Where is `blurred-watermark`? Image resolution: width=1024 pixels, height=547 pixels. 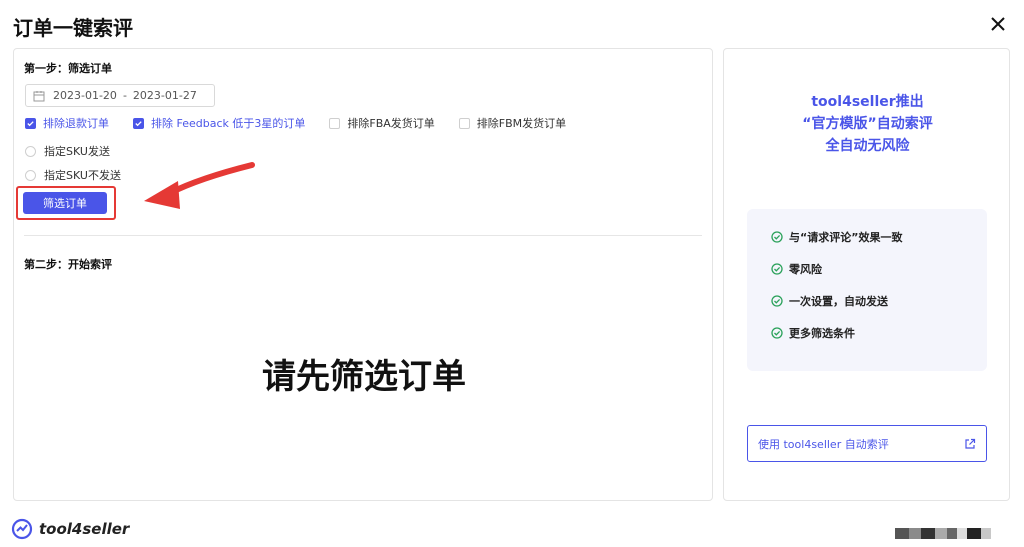
blurred-watermark is located at coordinates (943, 533).